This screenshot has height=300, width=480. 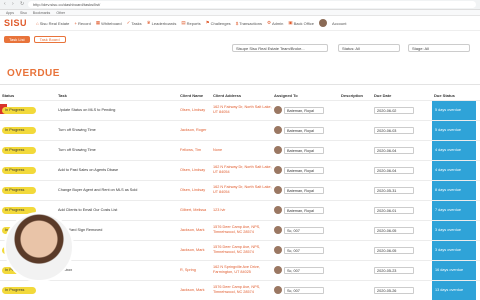 What do you see at coordinates (456, 95) in the screenshot?
I see `column-header: Due Status` at bounding box center [456, 95].